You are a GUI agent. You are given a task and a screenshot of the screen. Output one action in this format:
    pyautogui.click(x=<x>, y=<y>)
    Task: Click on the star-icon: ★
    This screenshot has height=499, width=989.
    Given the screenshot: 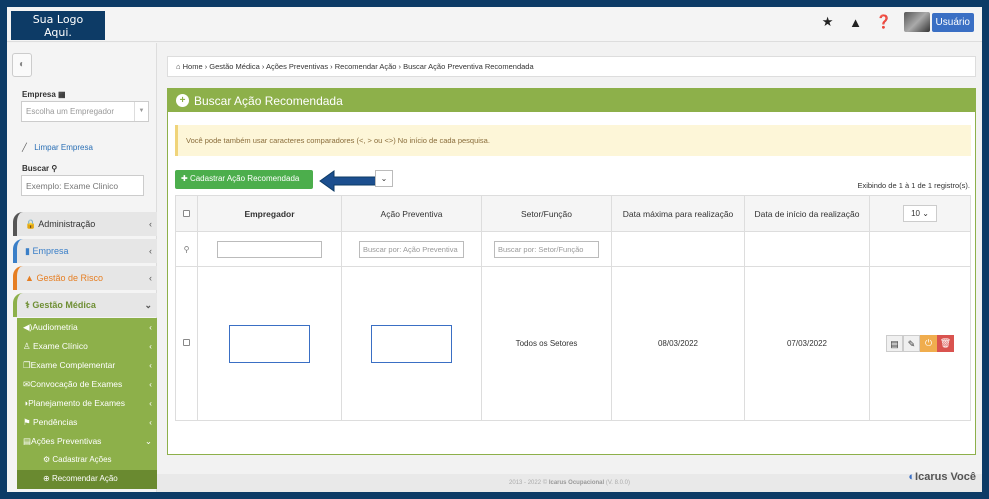 What is the action you would take?
    pyautogui.click(x=828, y=22)
    